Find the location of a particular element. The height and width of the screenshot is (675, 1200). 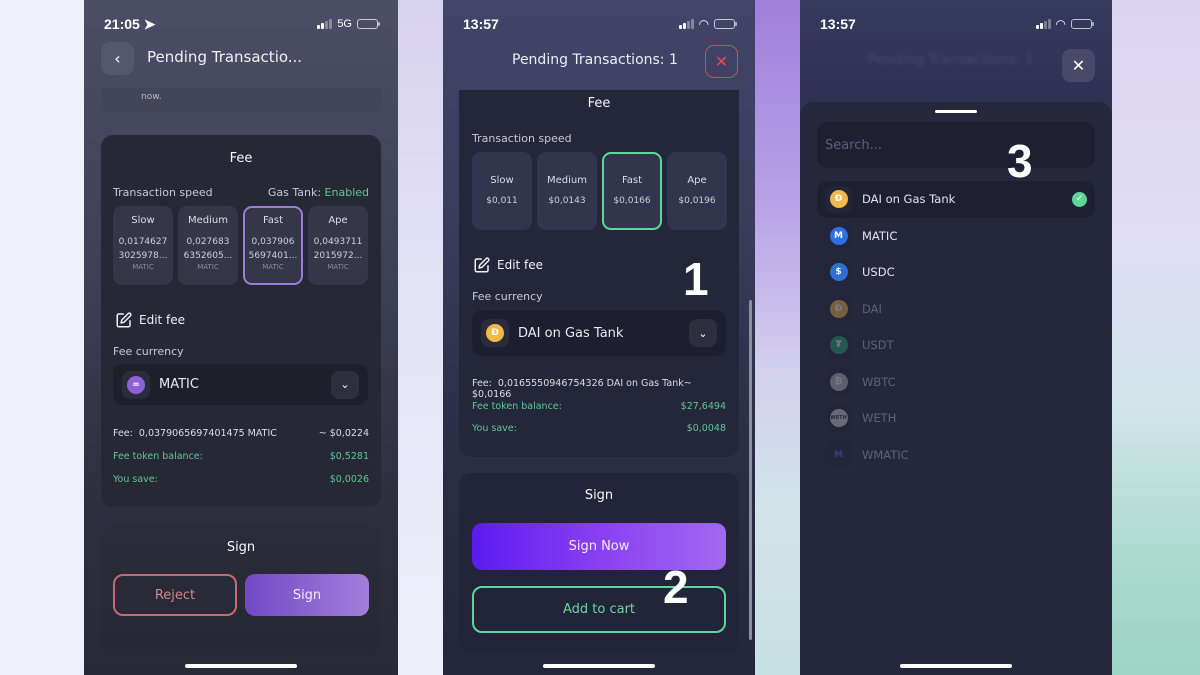

page-title: Pending Transactions: 1 is located at coordinates (595, 60).